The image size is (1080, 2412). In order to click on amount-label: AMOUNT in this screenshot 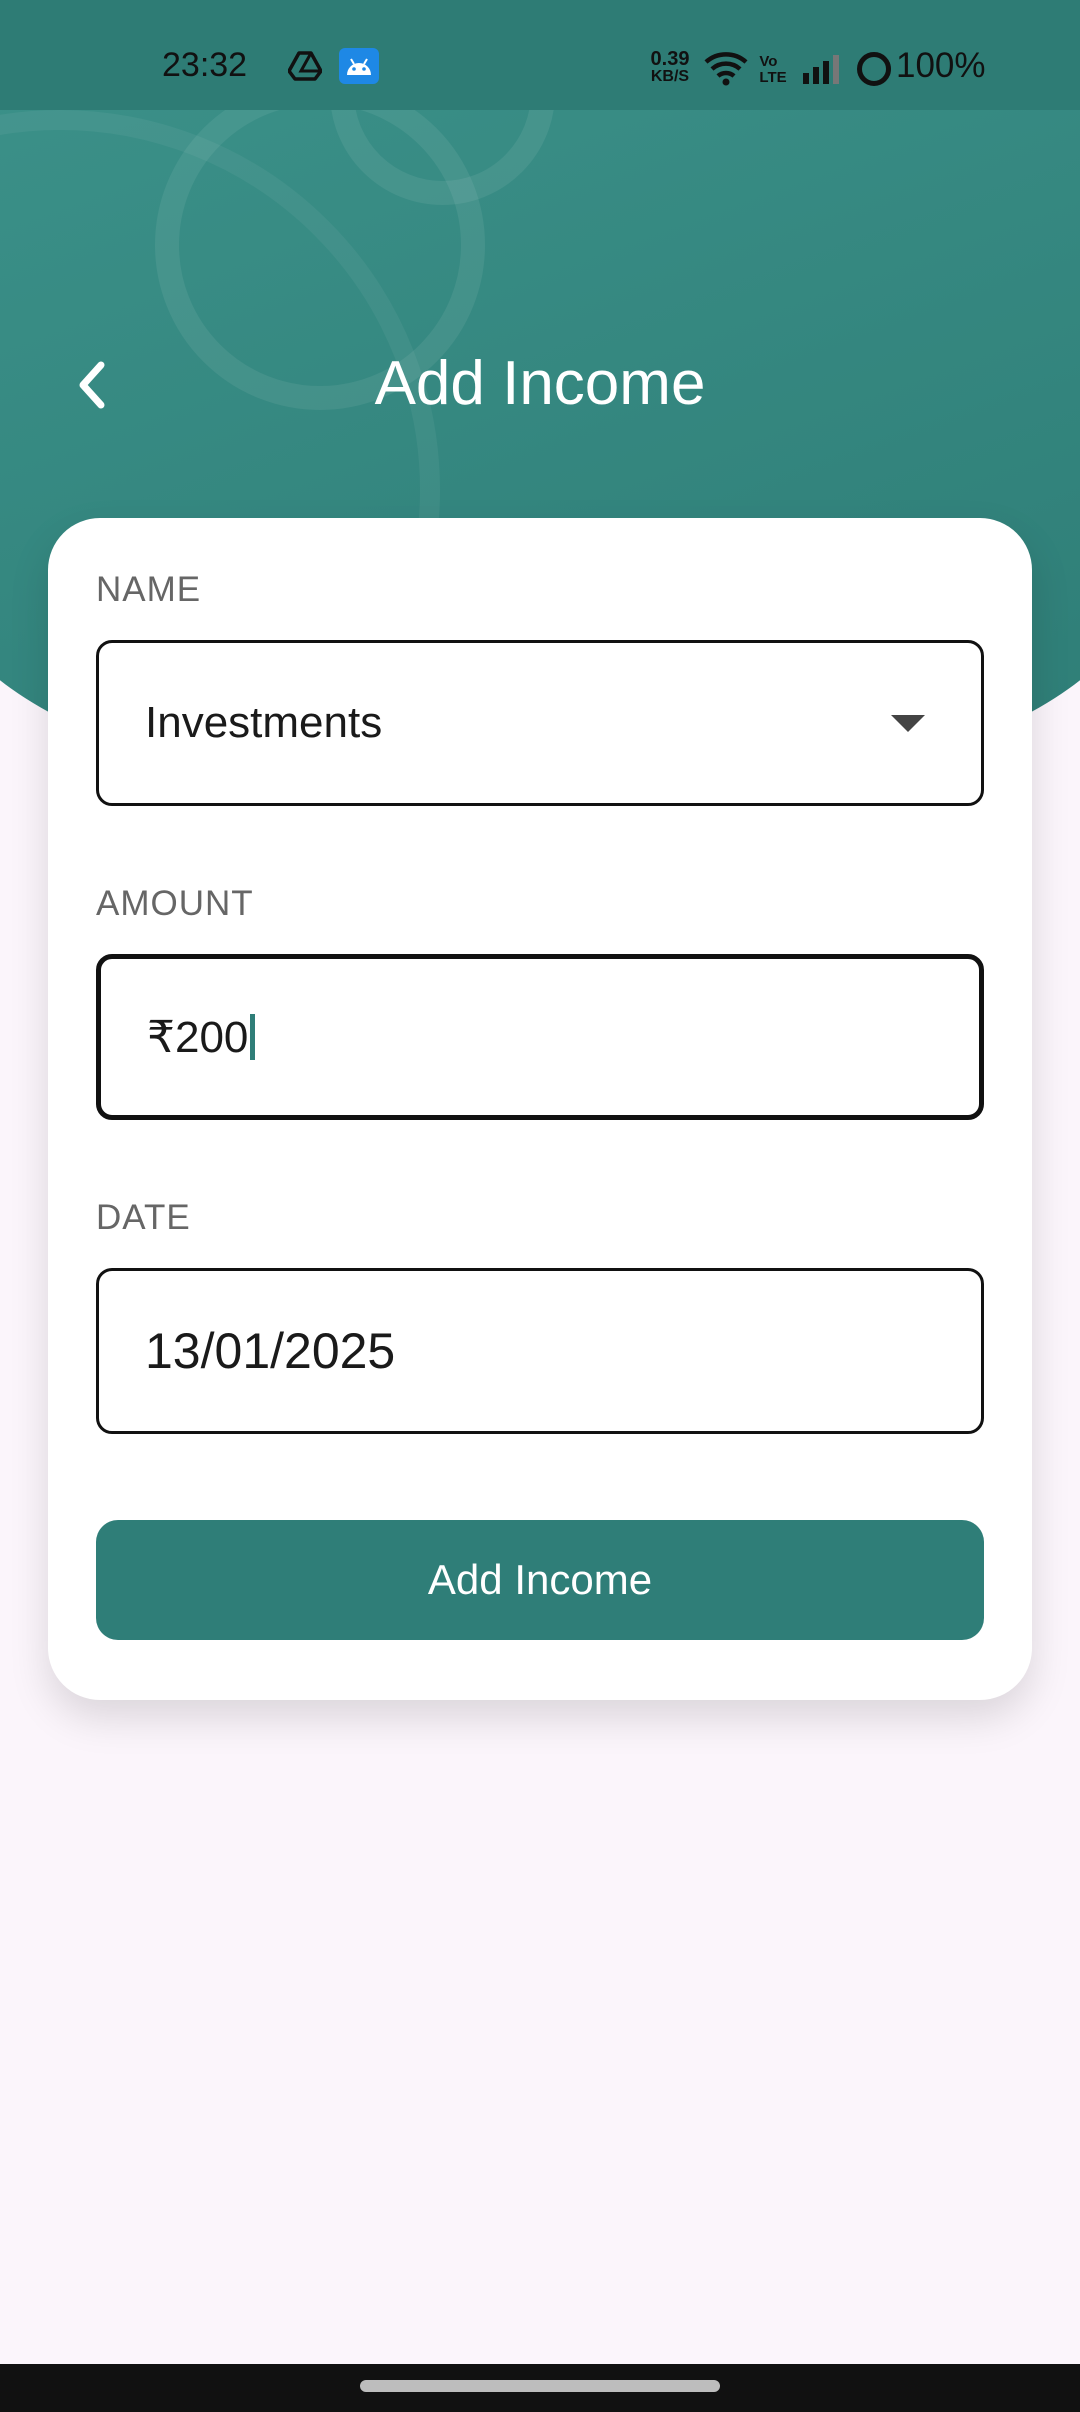, I will do `click(175, 903)`.